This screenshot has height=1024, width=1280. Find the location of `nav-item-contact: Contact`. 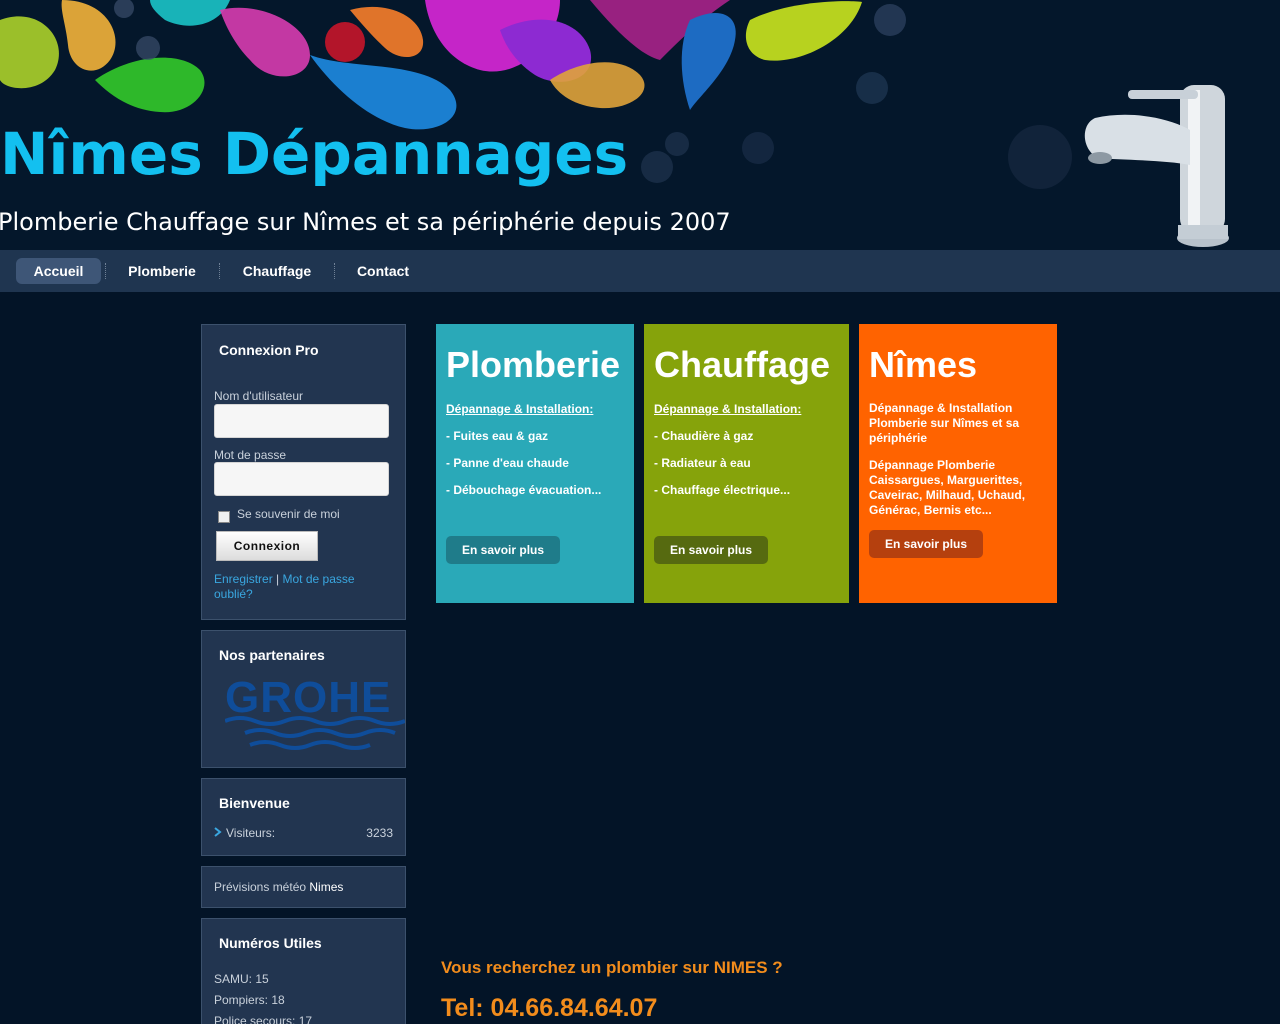

nav-item-contact: Contact is located at coordinates (383, 271).